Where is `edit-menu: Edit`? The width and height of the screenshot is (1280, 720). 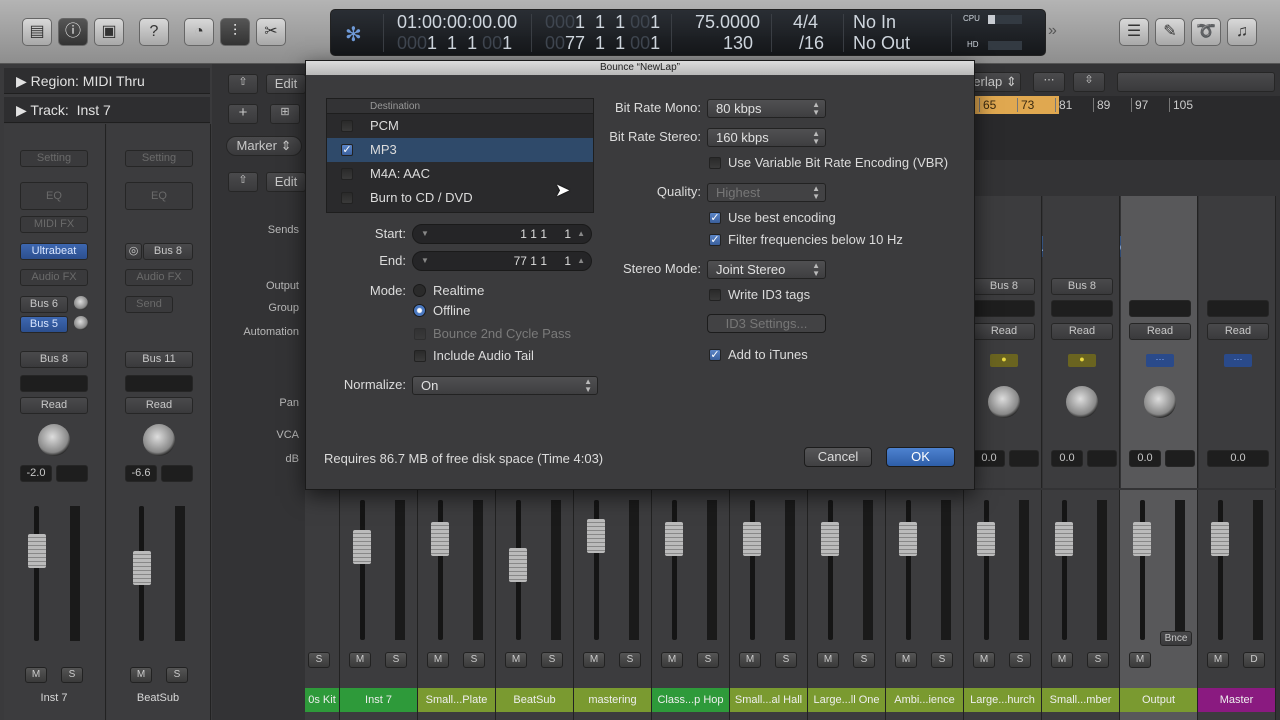 edit-menu: Edit is located at coordinates (286, 84).